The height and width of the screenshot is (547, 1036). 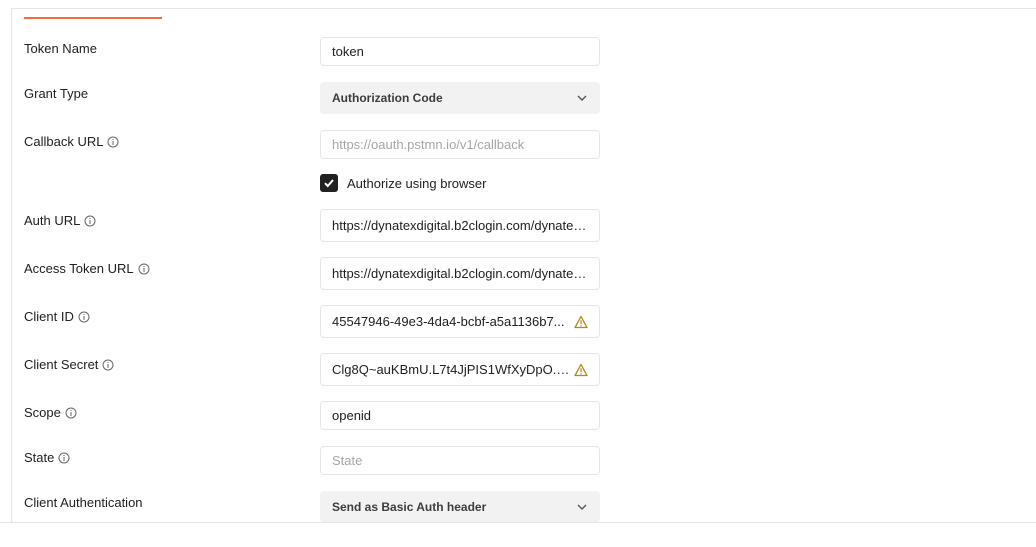 I want to click on token-name-value: token, so click(x=348, y=51).